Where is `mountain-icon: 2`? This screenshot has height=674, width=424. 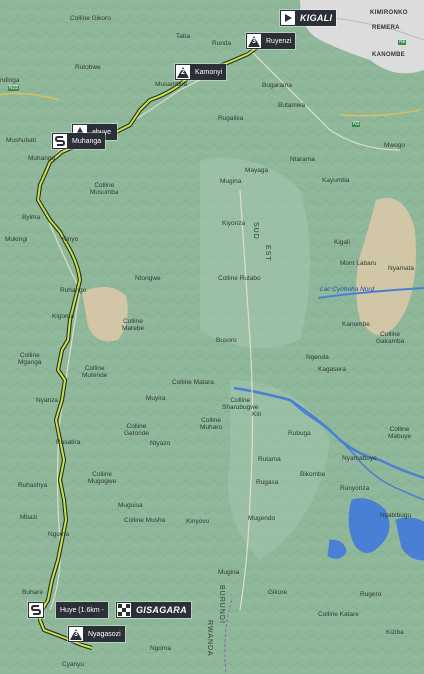
mountain-icon: 2 is located at coordinates (183, 72).